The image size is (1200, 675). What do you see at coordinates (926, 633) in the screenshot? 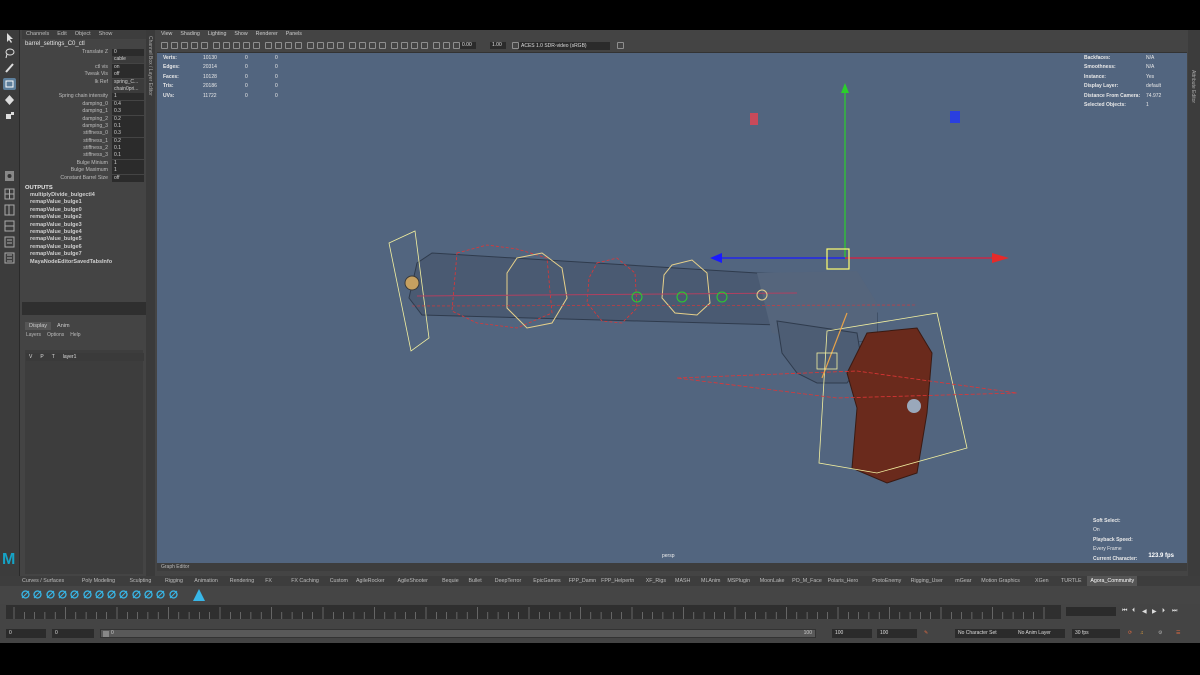
I see `auto-key-icon: ✎` at bounding box center [926, 633].